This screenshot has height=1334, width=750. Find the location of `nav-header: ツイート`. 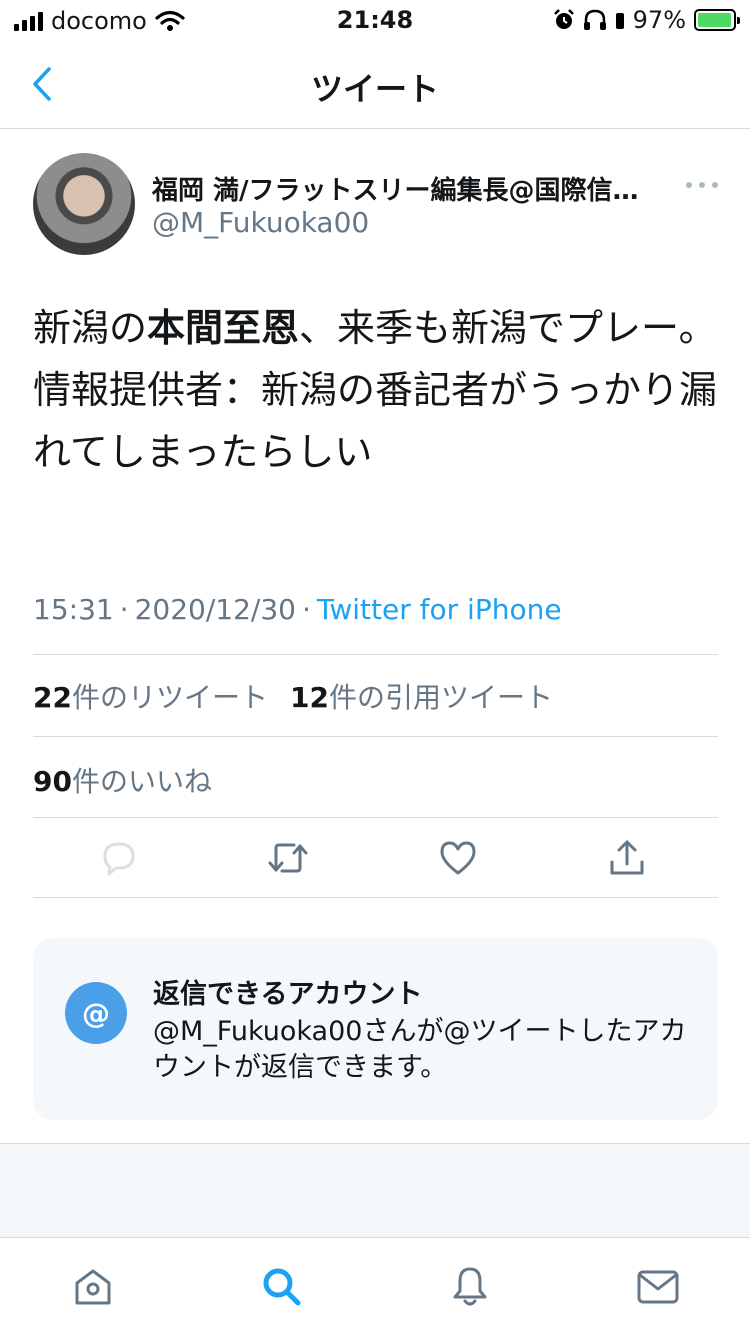

nav-header: ツイート is located at coordinates (375, 84).